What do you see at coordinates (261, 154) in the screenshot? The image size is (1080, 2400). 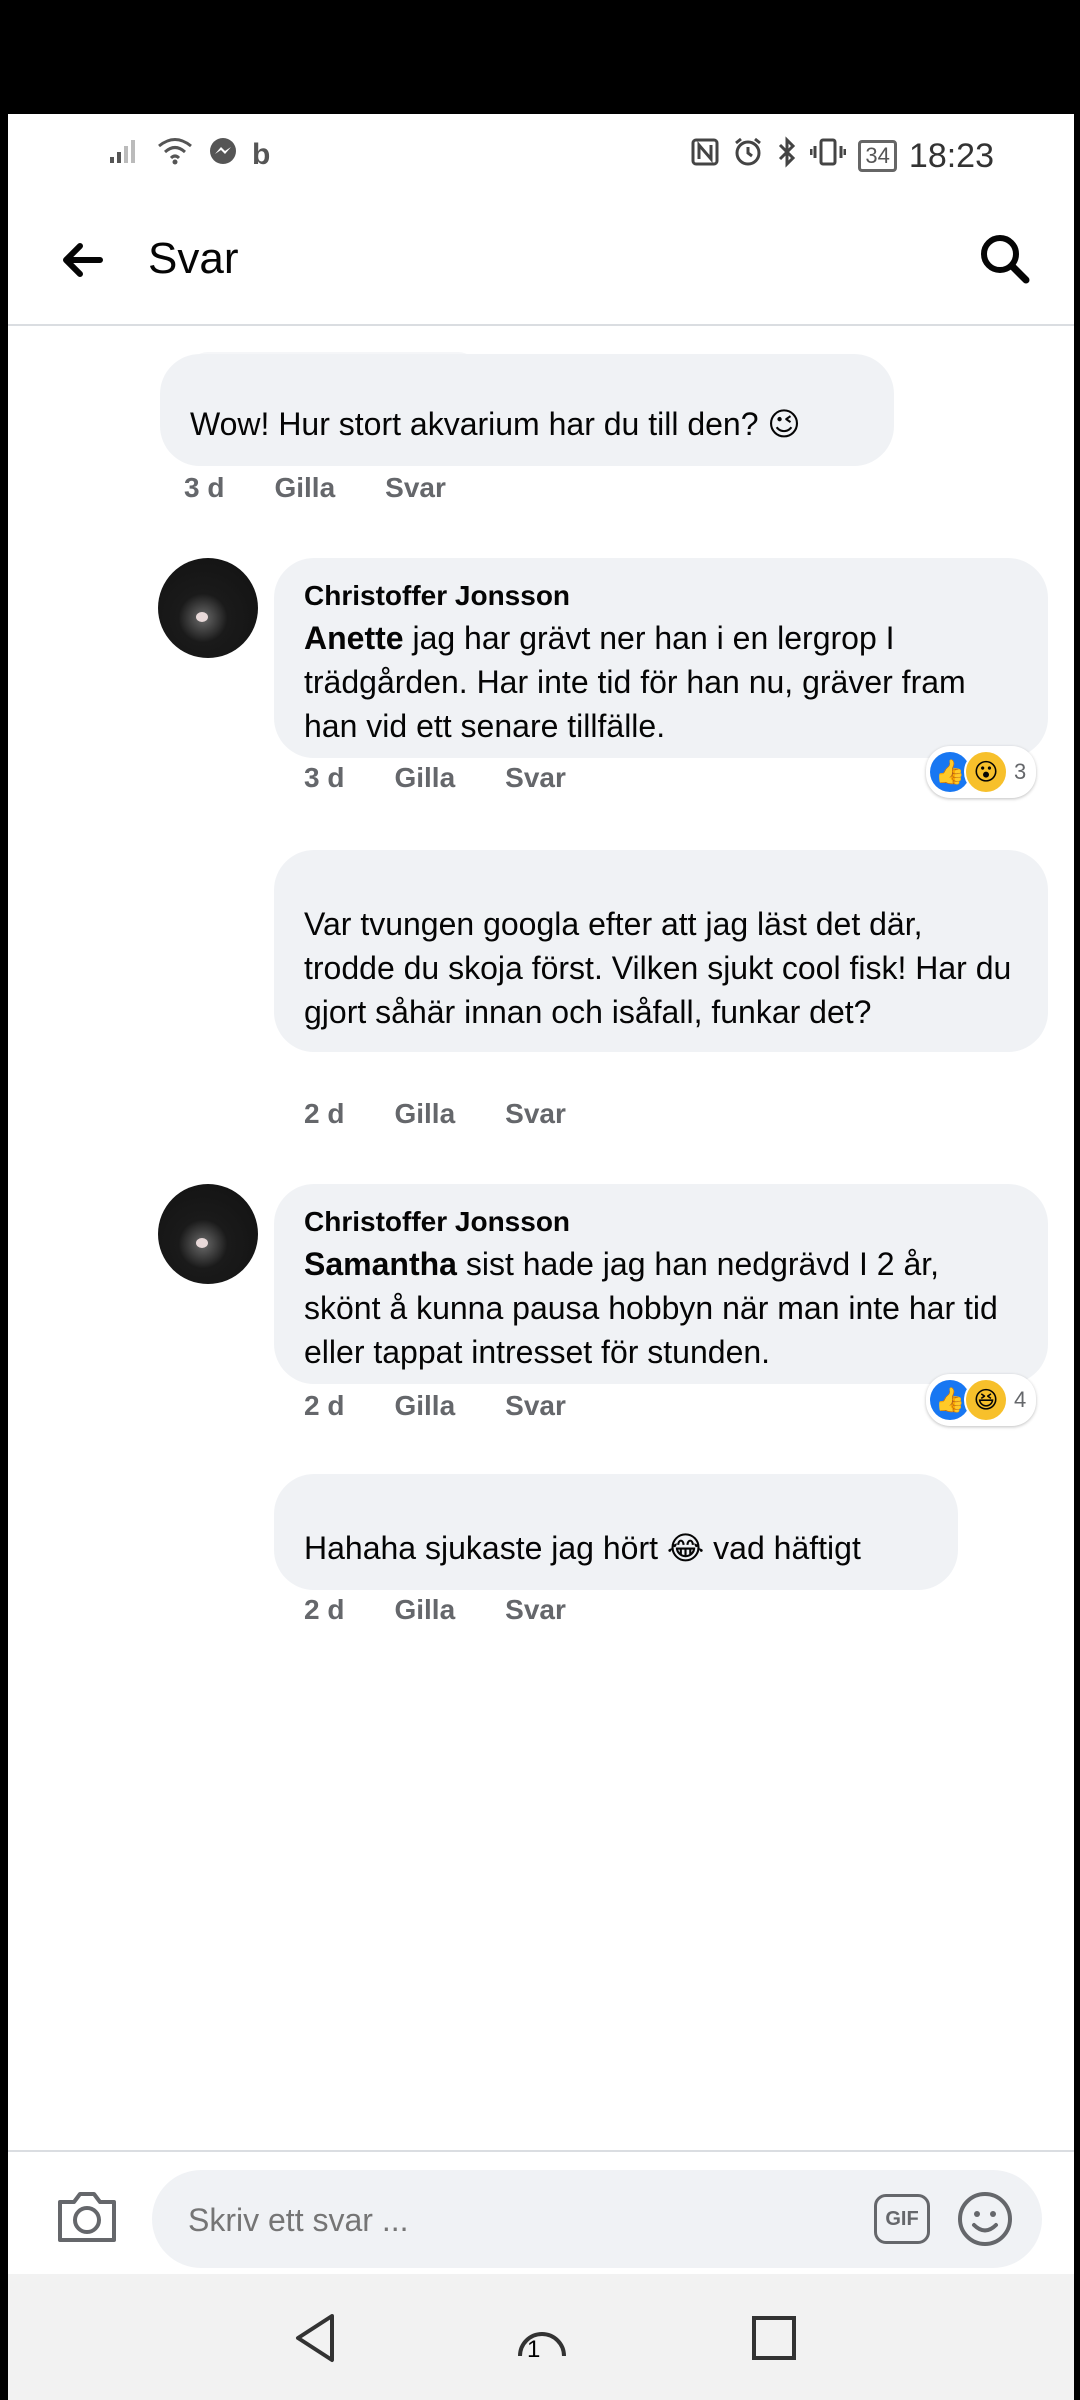 I see `b-icon: b` at bounding box center [261, 154].